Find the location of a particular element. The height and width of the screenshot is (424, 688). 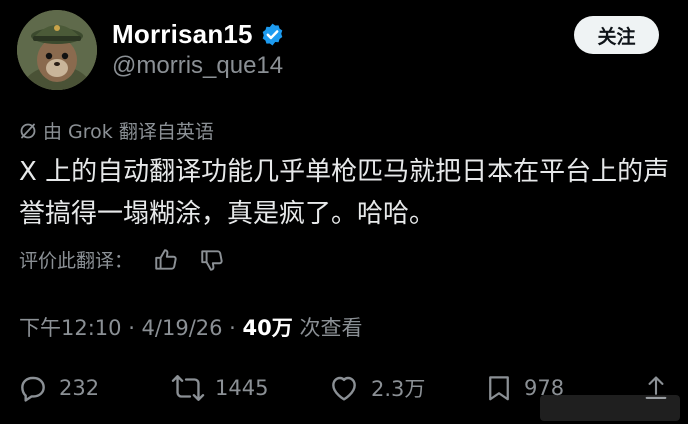

like-button: 2.3万 is located at coordinates (376, 388).